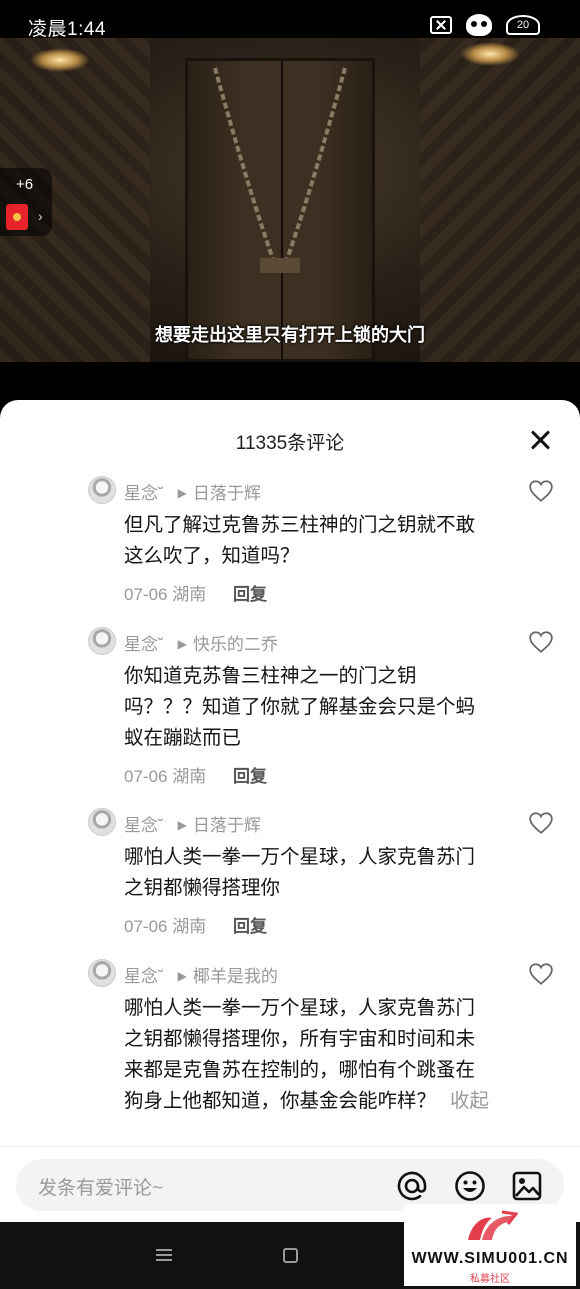  I want to click on chain-lock-graphic, so click(280, 170).